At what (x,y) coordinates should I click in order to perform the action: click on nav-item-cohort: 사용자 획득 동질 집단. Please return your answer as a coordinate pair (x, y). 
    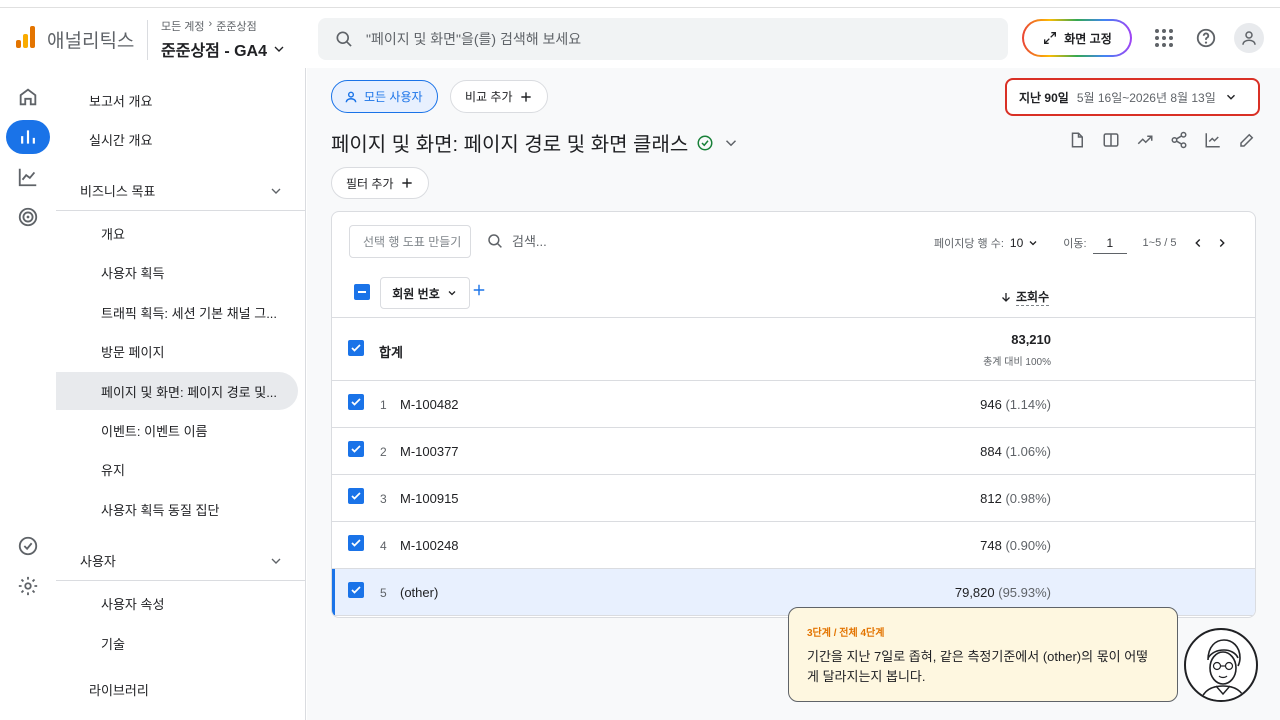
    Looking at the image, I should click on (177, 509).